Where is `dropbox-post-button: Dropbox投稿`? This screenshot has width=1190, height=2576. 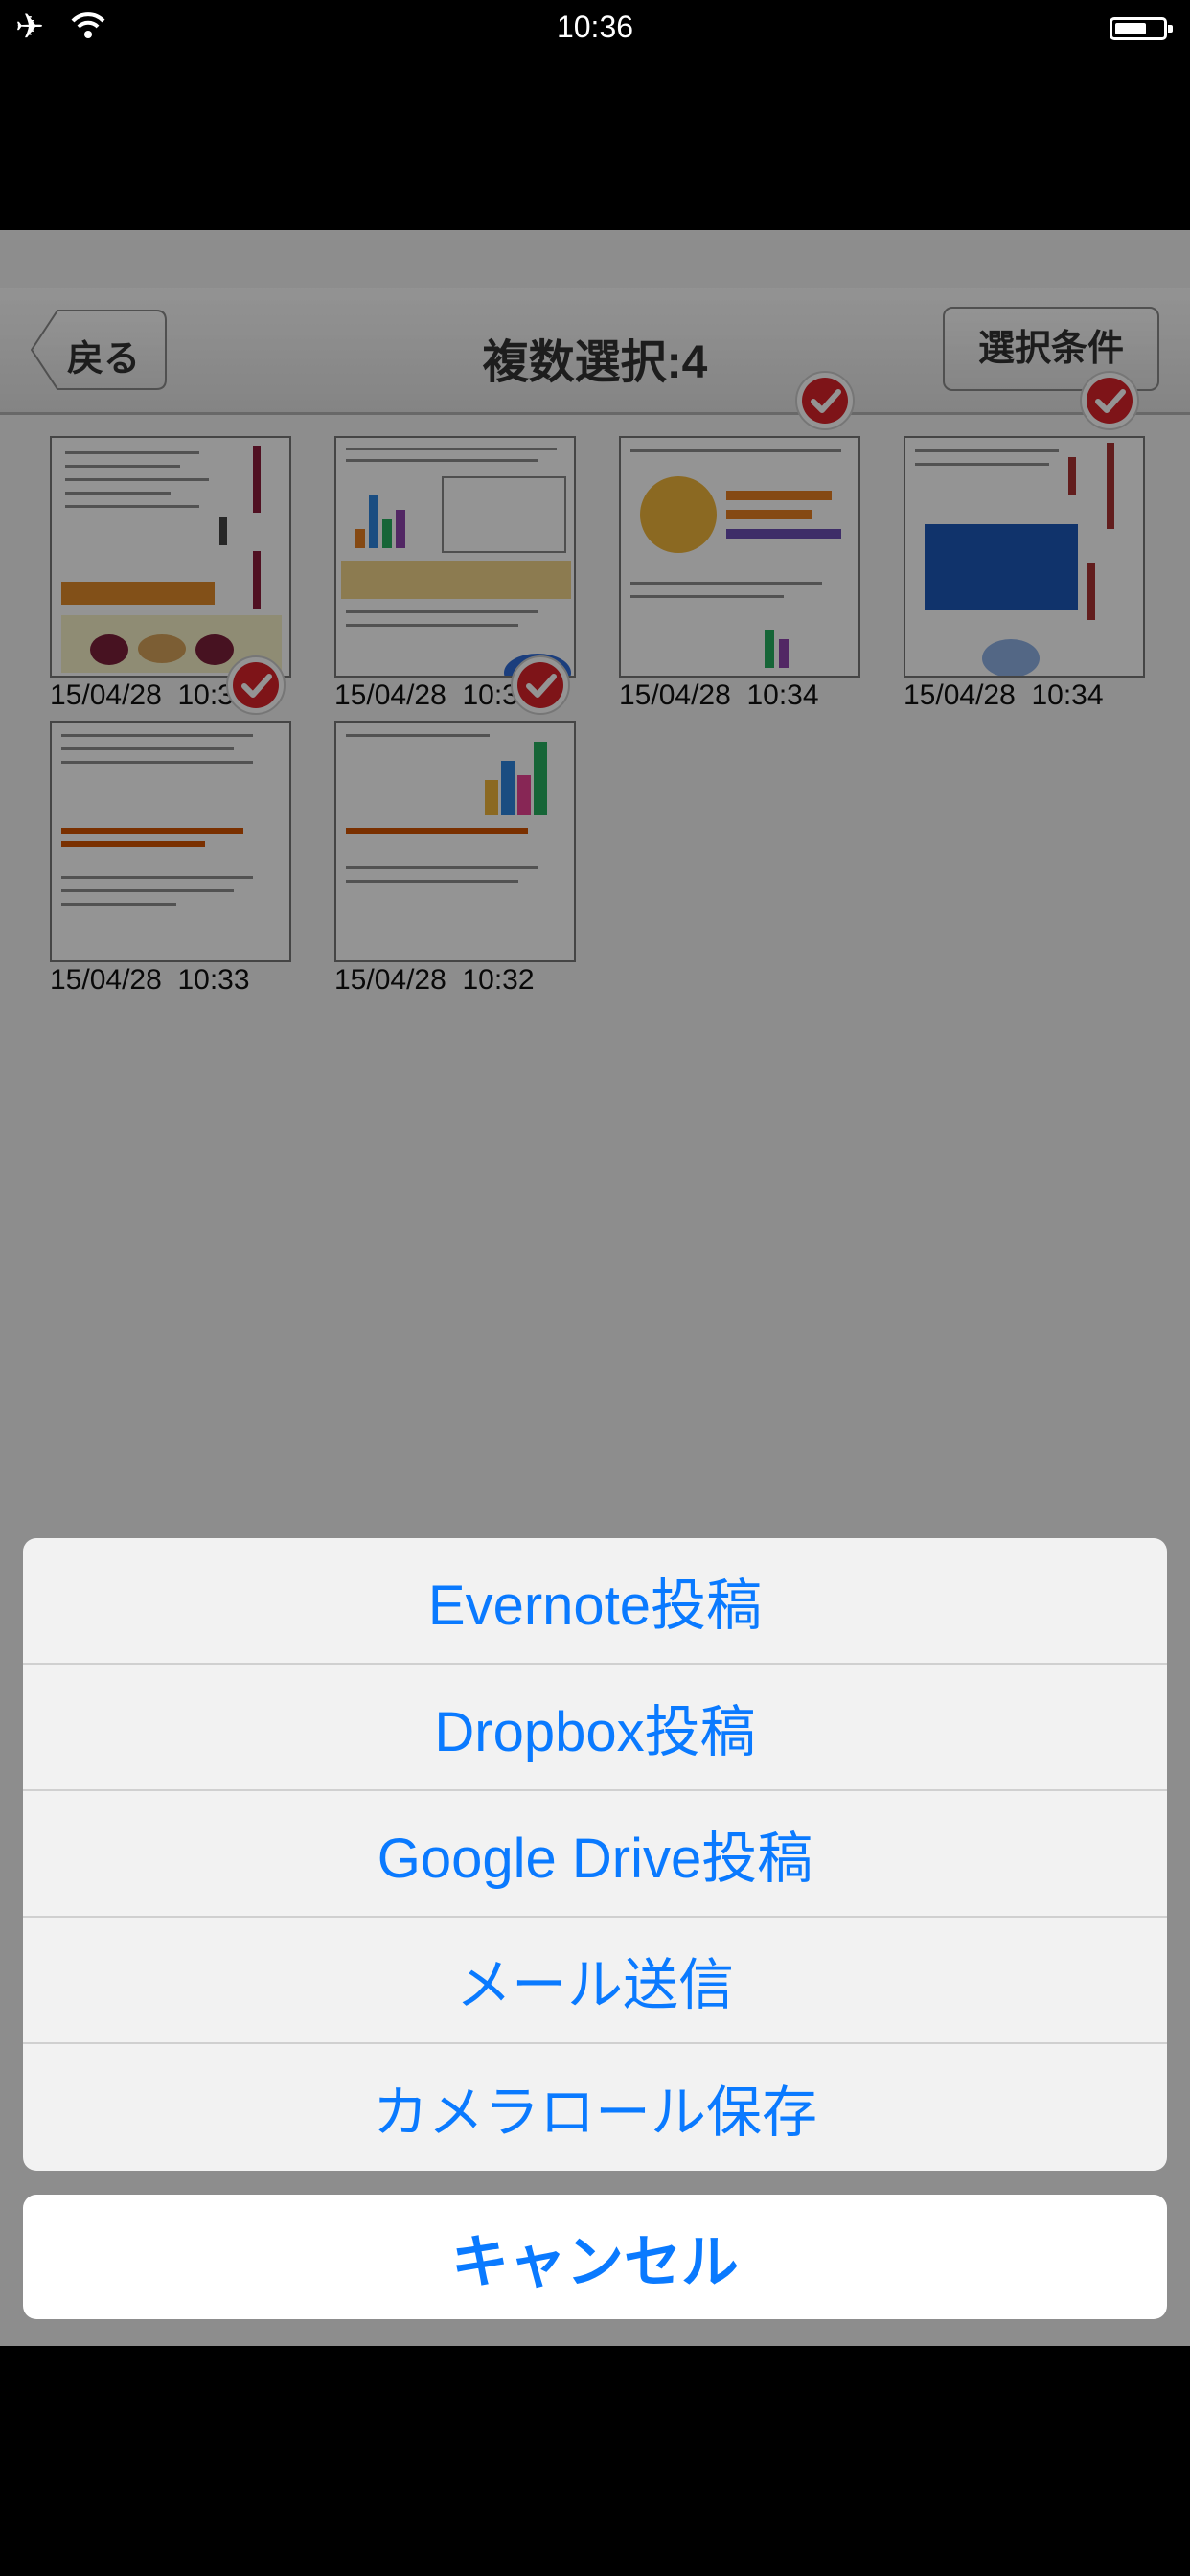
dropbox-post-button: Dropbox投稿 is located at coordinates (595, 1728).